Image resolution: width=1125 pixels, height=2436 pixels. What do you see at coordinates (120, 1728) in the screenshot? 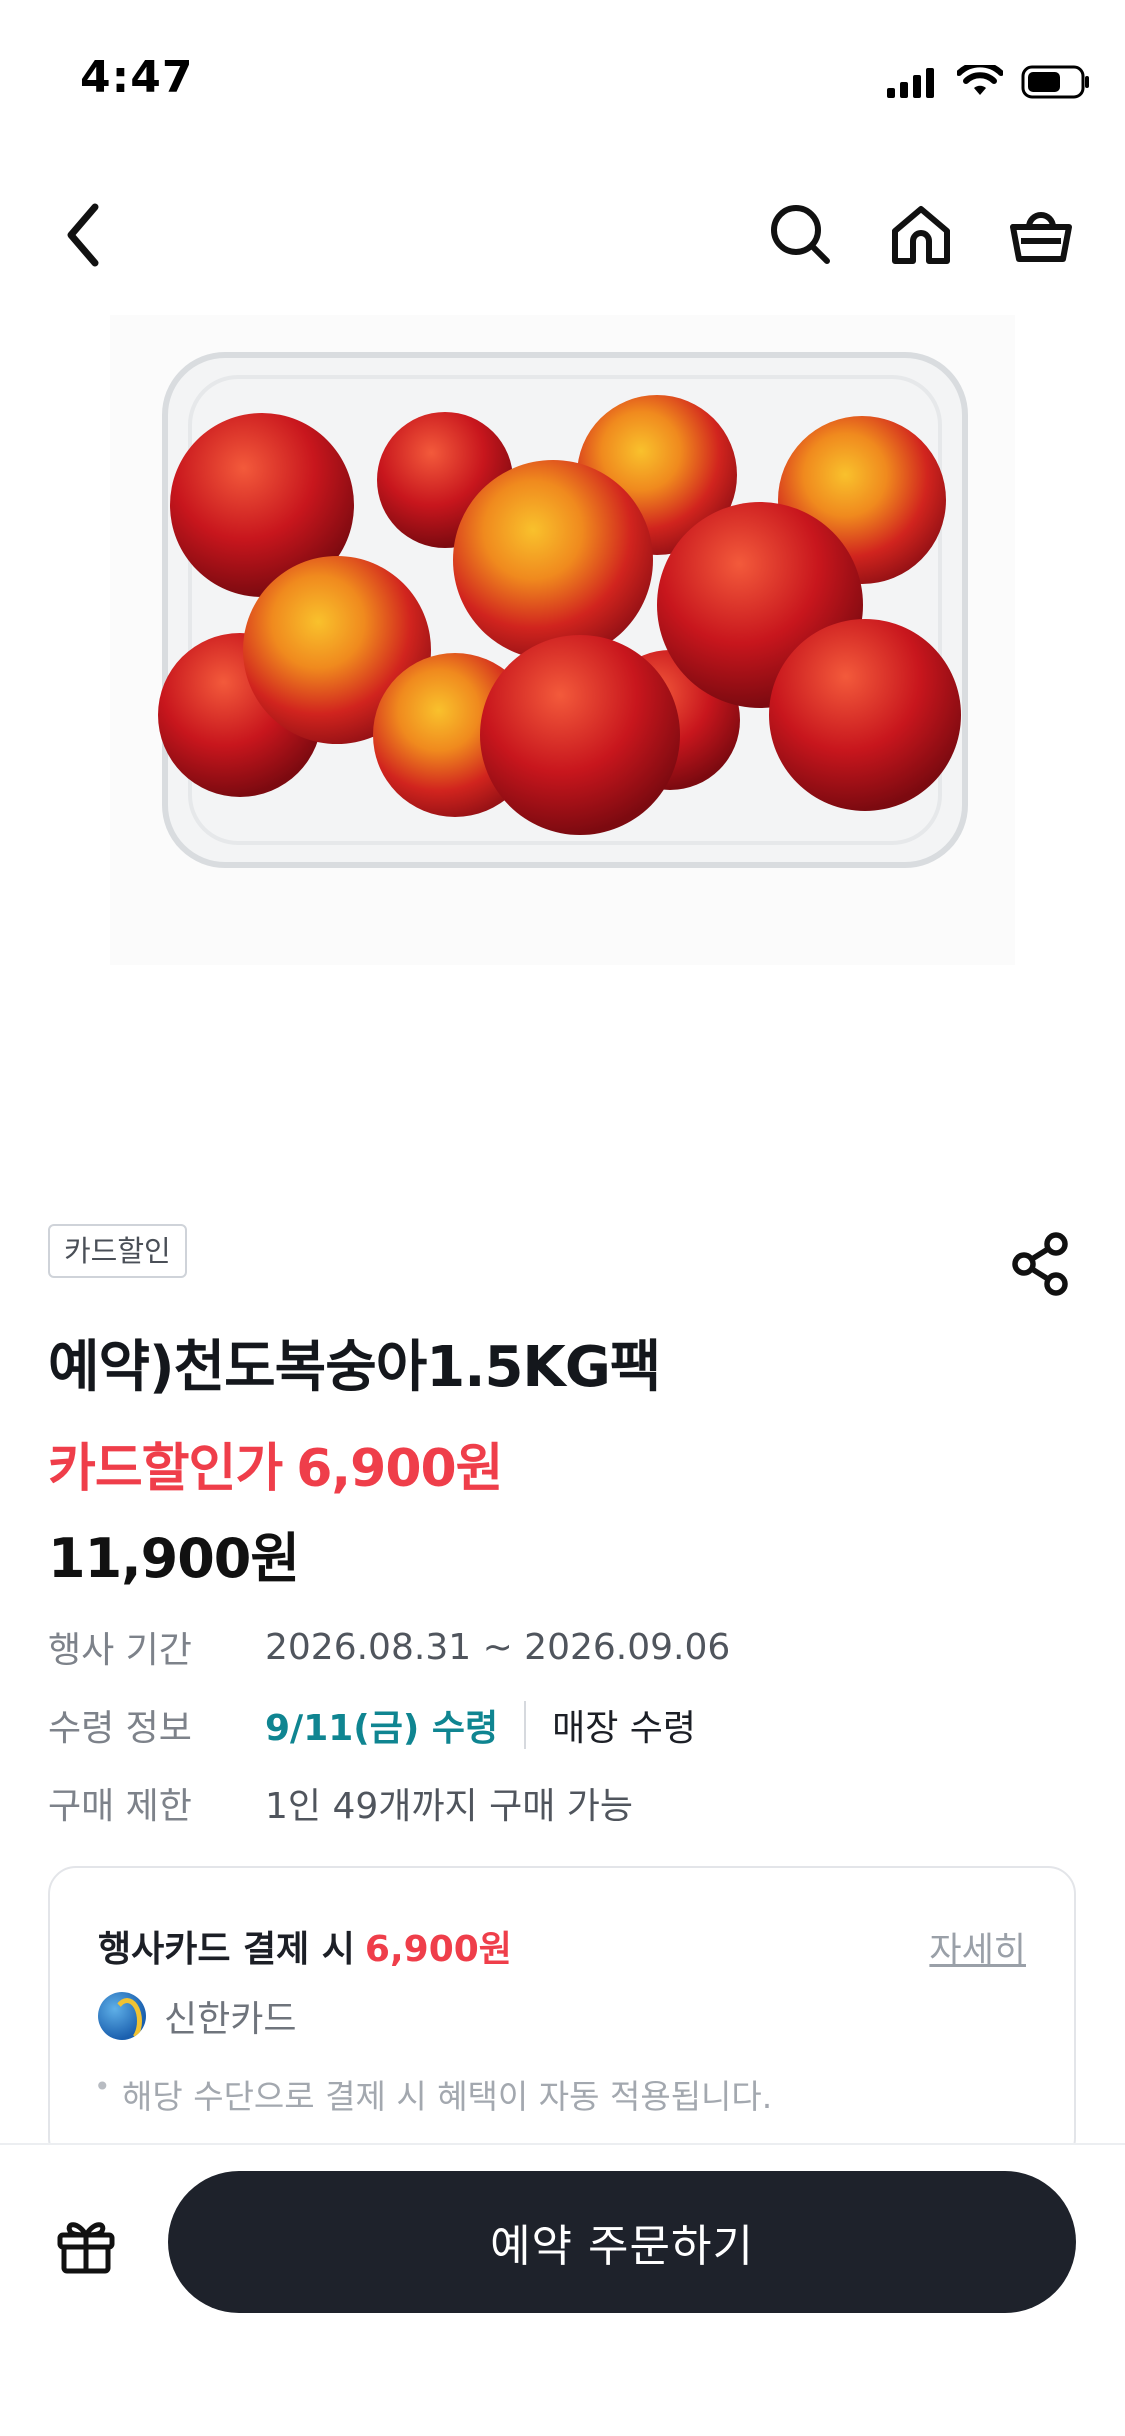
I see `pickup-info-label: 수령 정보` at bounding box center [120, 1728].